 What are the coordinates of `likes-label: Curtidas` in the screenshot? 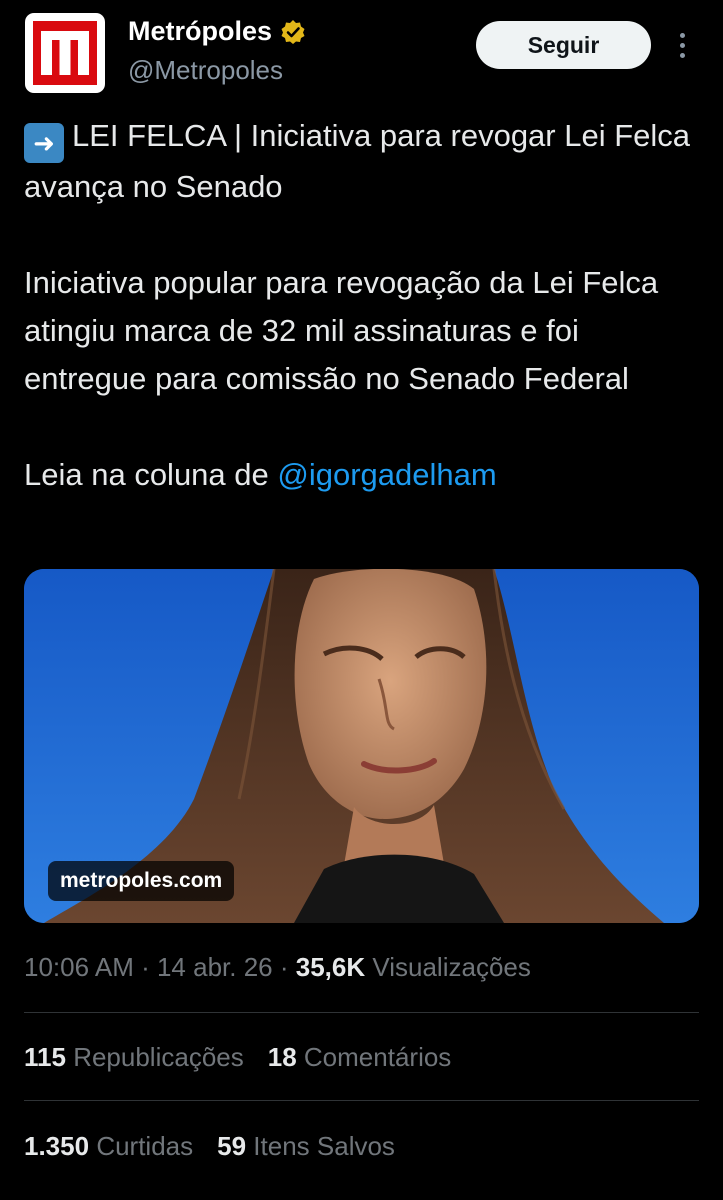 It's located at (145, 1146).